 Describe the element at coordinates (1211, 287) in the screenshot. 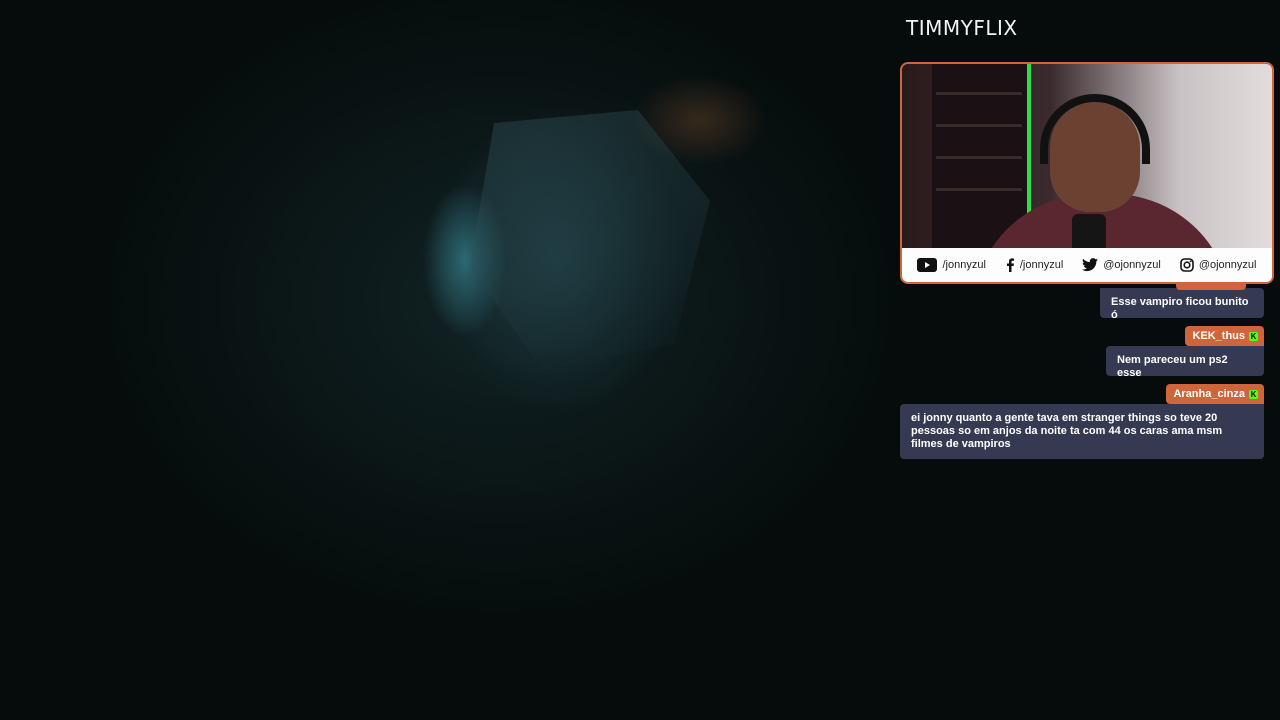

I see `username-tag` at that location.